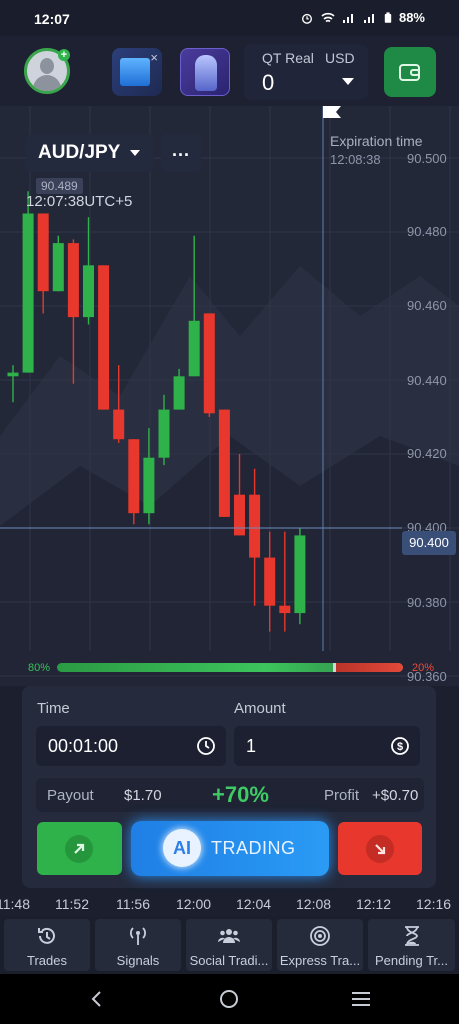 This screenshot has width=459, height=1024. Describe the element at coordinates (427, 231) in the screenshot. I see `y-axis-label: 90.480` at that location.